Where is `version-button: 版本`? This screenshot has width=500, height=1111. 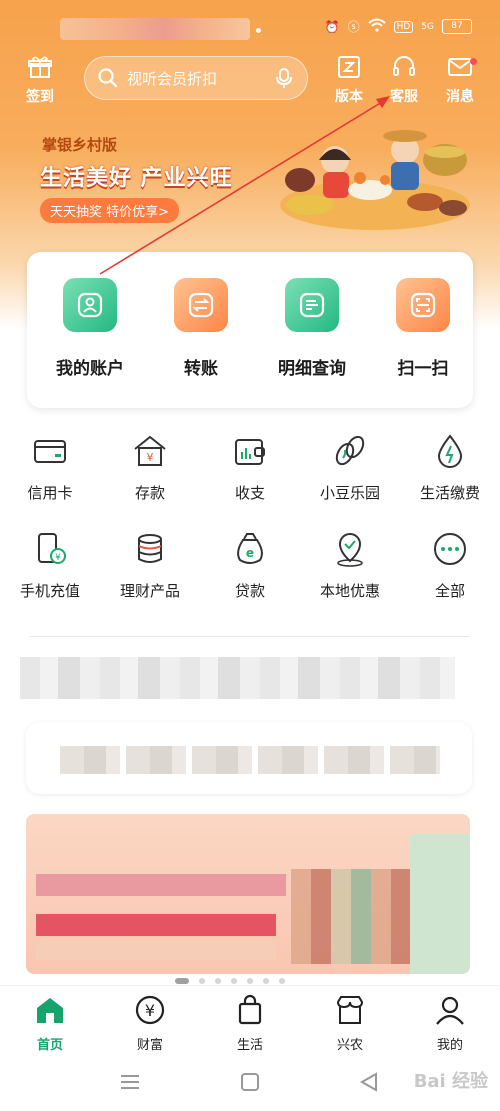
version-button: 版本 is located at coordinates (349, 80).